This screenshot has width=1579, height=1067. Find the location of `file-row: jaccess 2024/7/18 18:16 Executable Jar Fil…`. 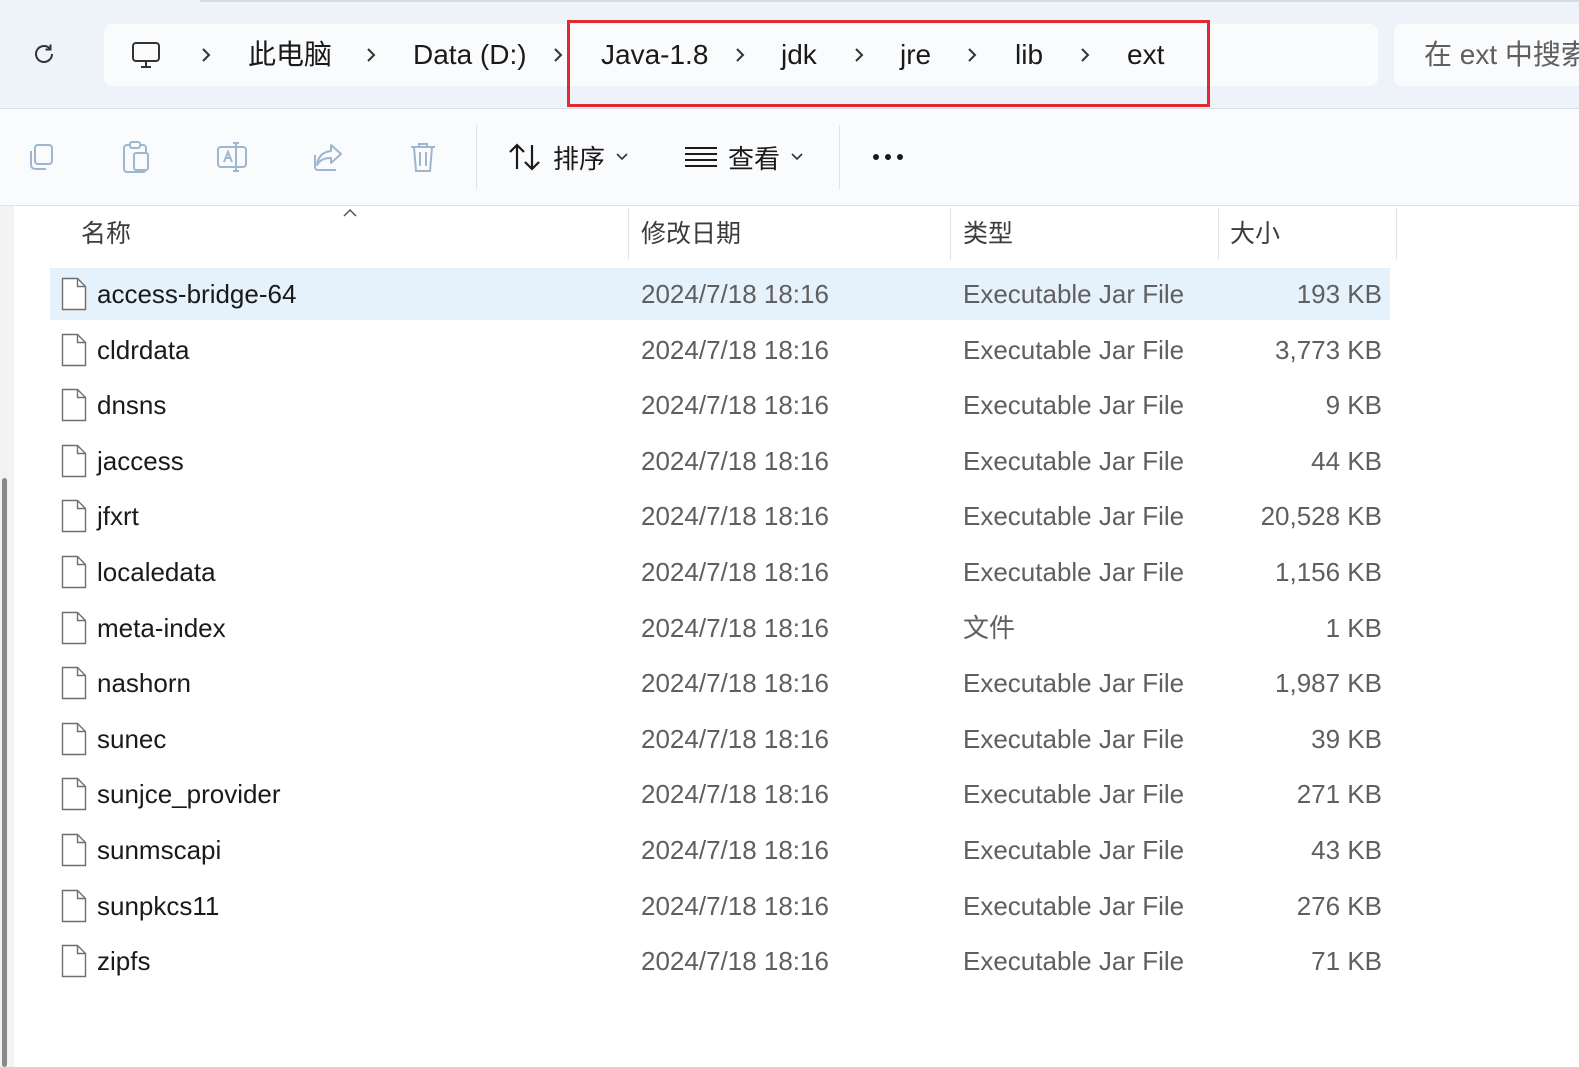

file-row: jaccess 2024/7/18 18:16 Executable Jar Fil… is located at coordinates (720, 461).